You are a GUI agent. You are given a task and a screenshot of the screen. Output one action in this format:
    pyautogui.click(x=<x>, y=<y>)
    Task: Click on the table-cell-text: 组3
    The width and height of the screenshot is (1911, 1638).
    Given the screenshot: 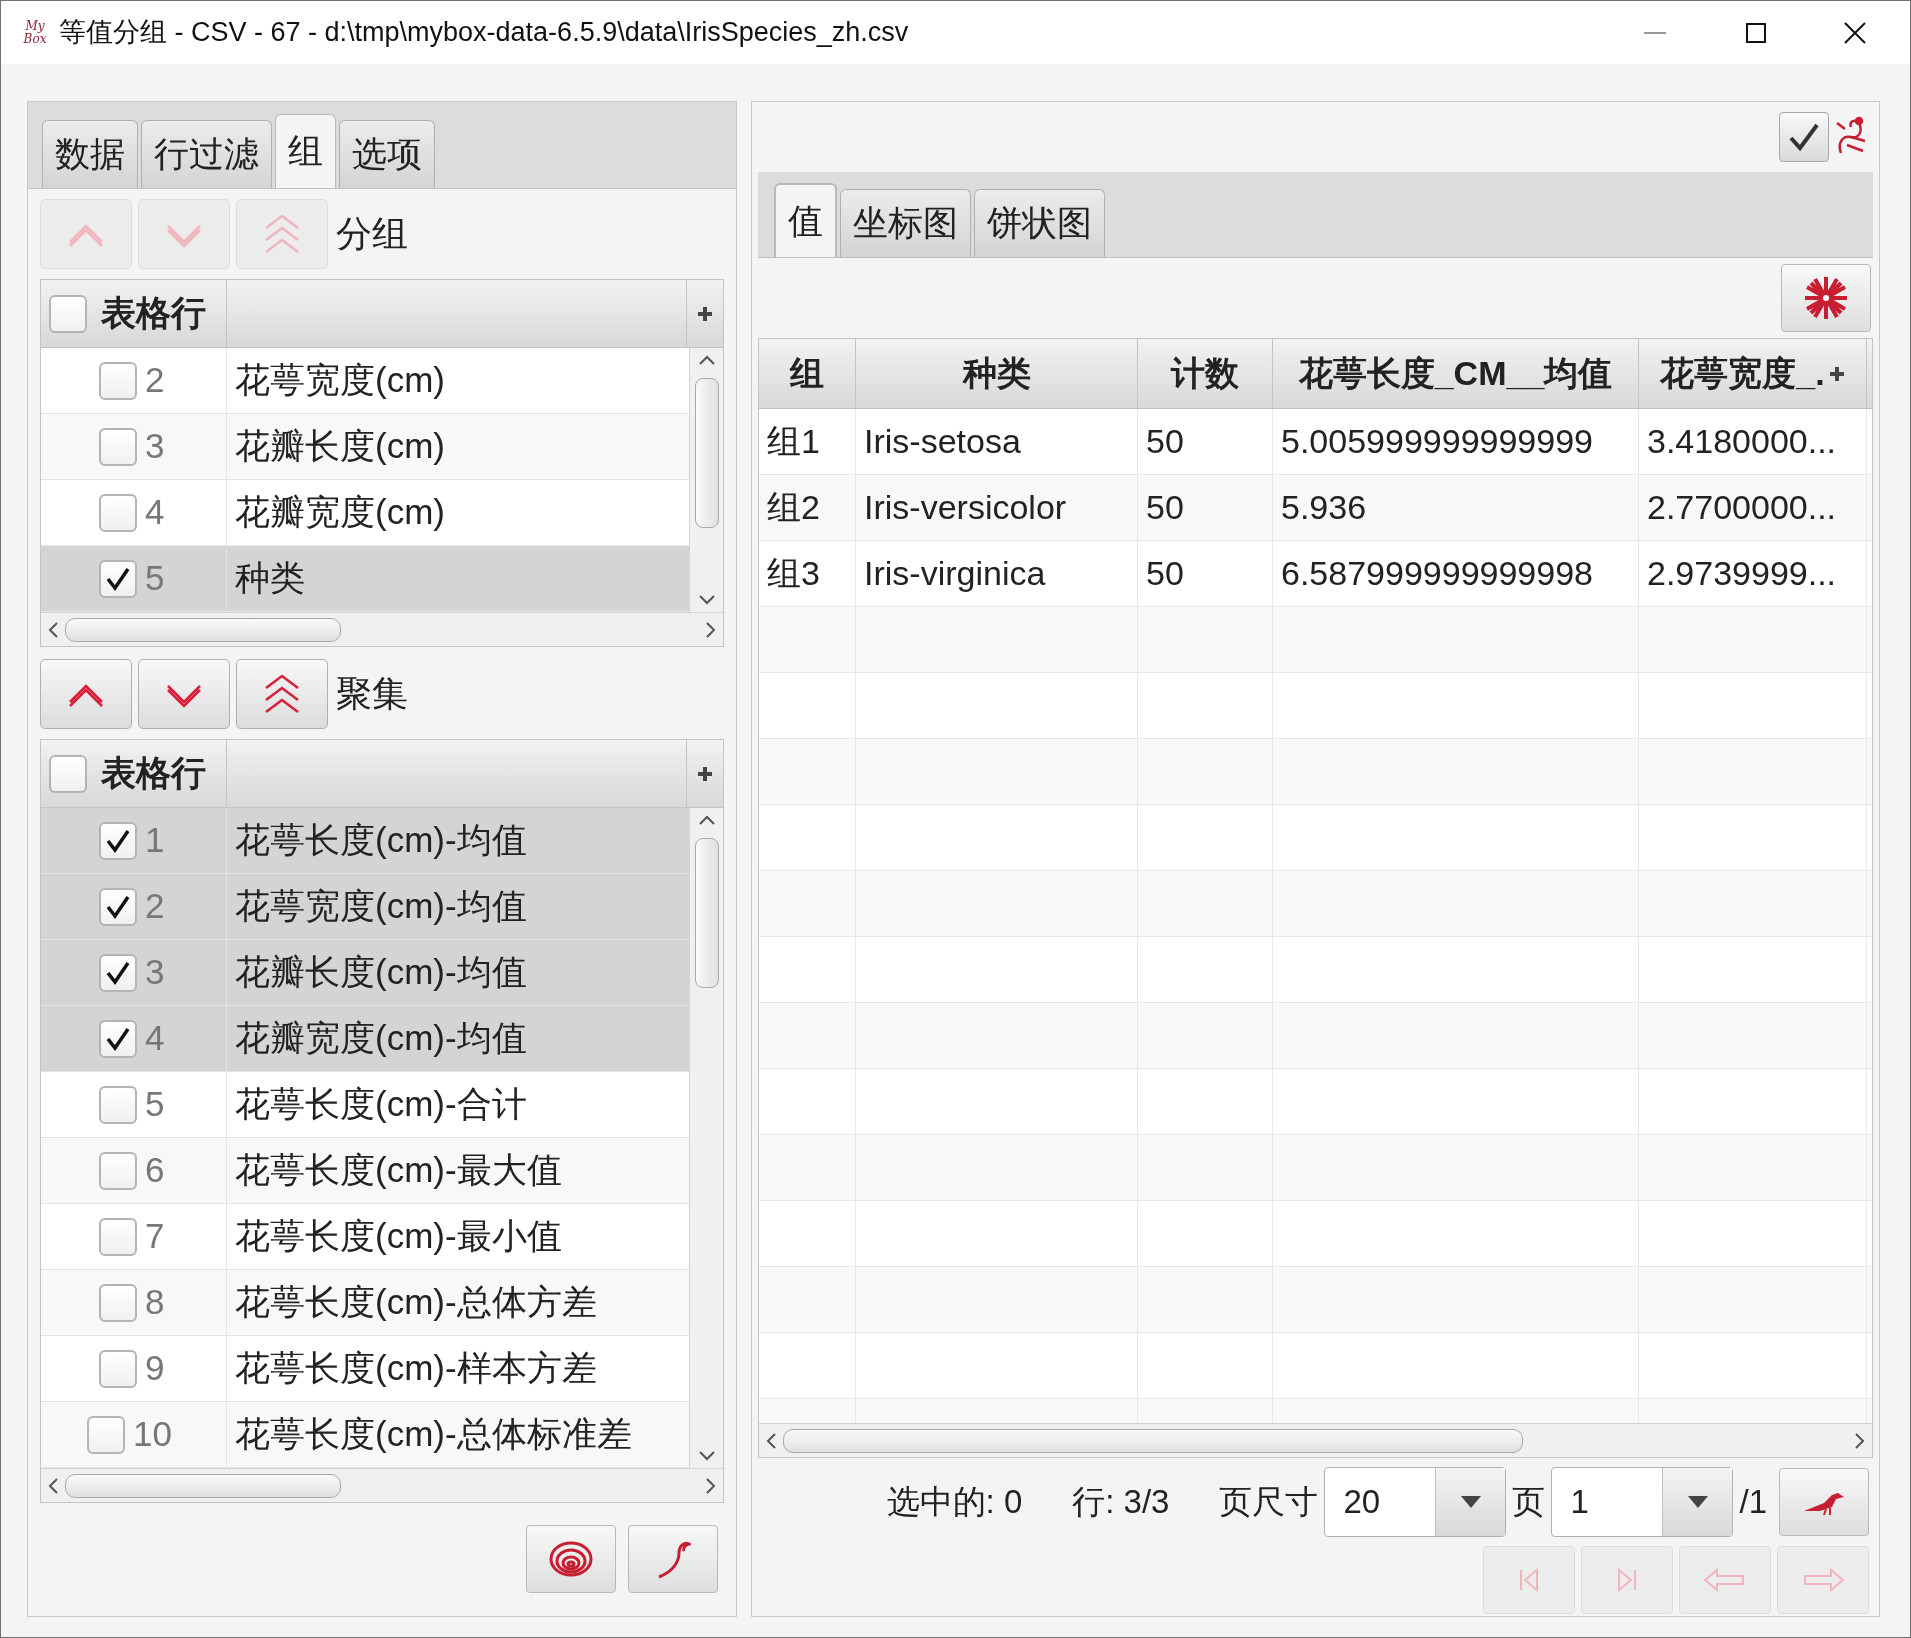 What is the action you would take?
    pyautogui.click(x=793, y=573)
    